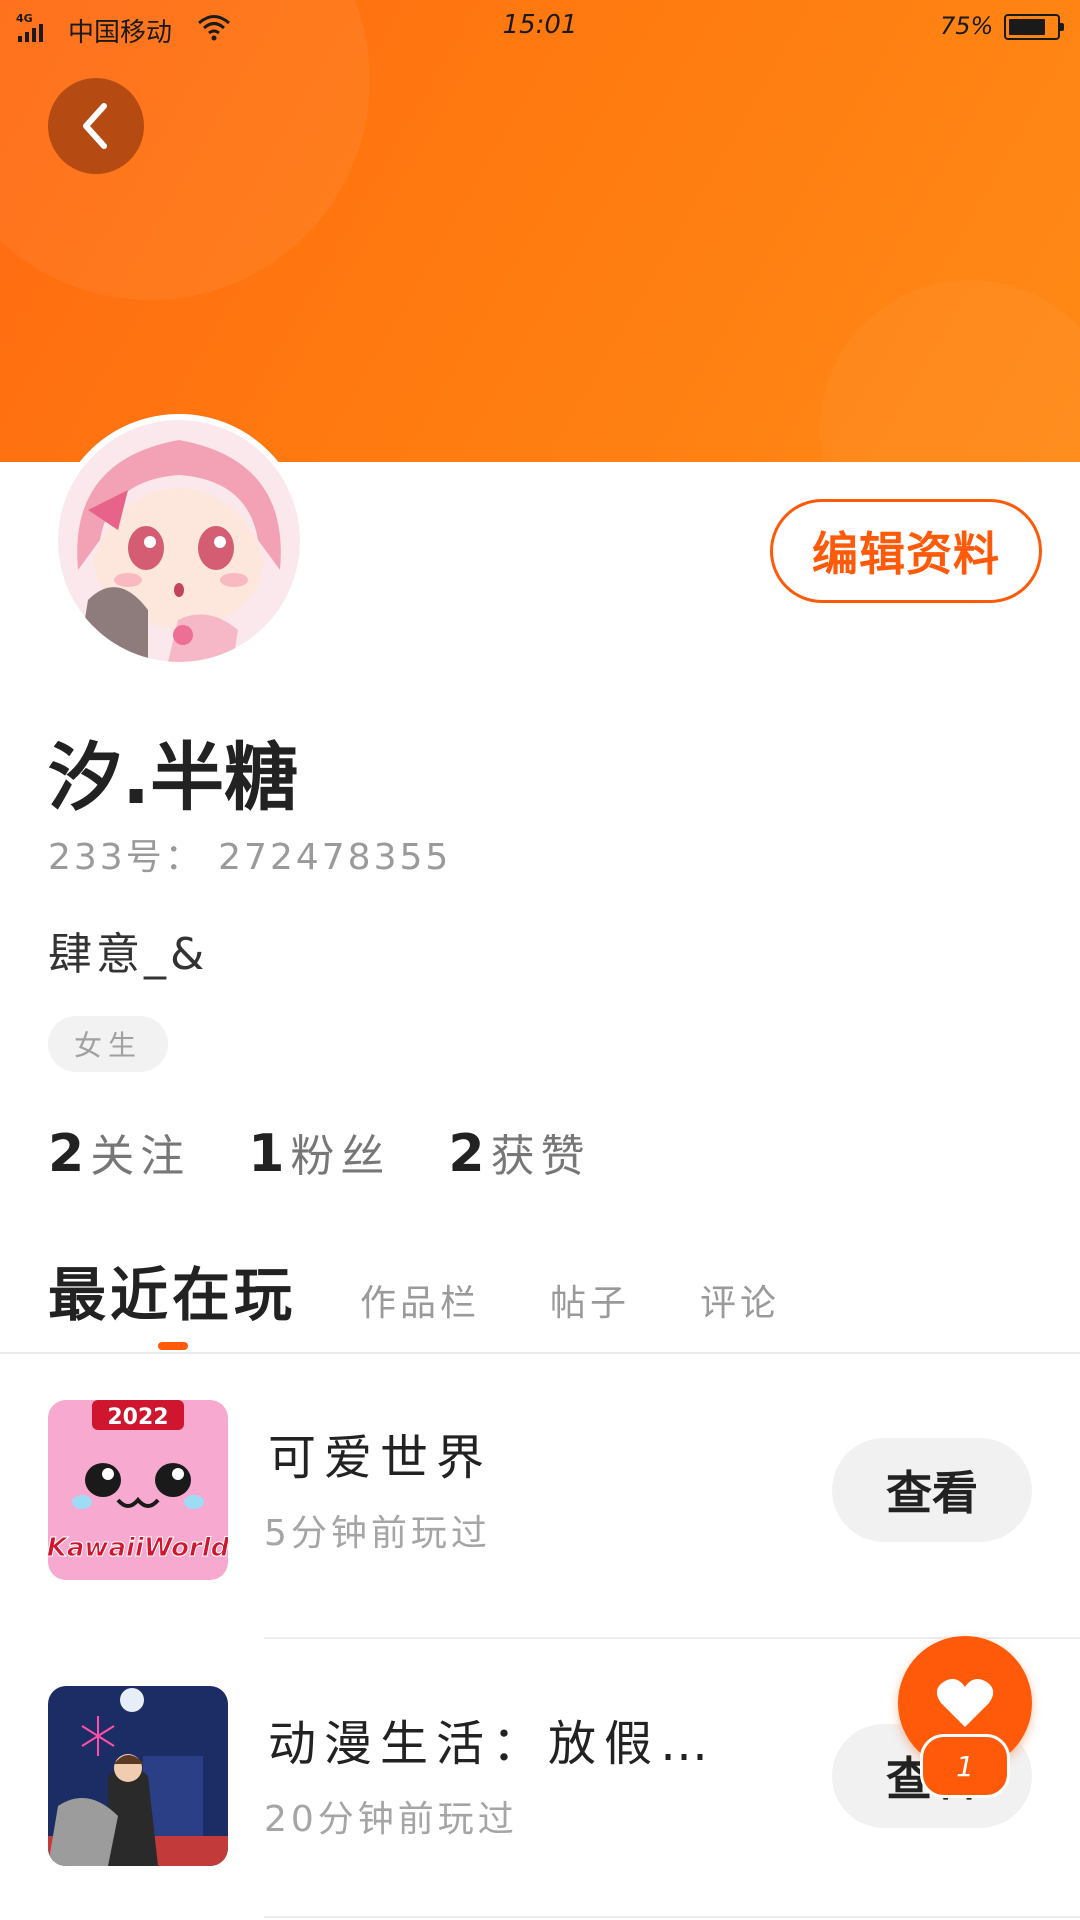  What do you see at coordinates (590, 1300) in the screenshot?
I see `tab-posts: 帖子` at bounding box center [590, 1300].